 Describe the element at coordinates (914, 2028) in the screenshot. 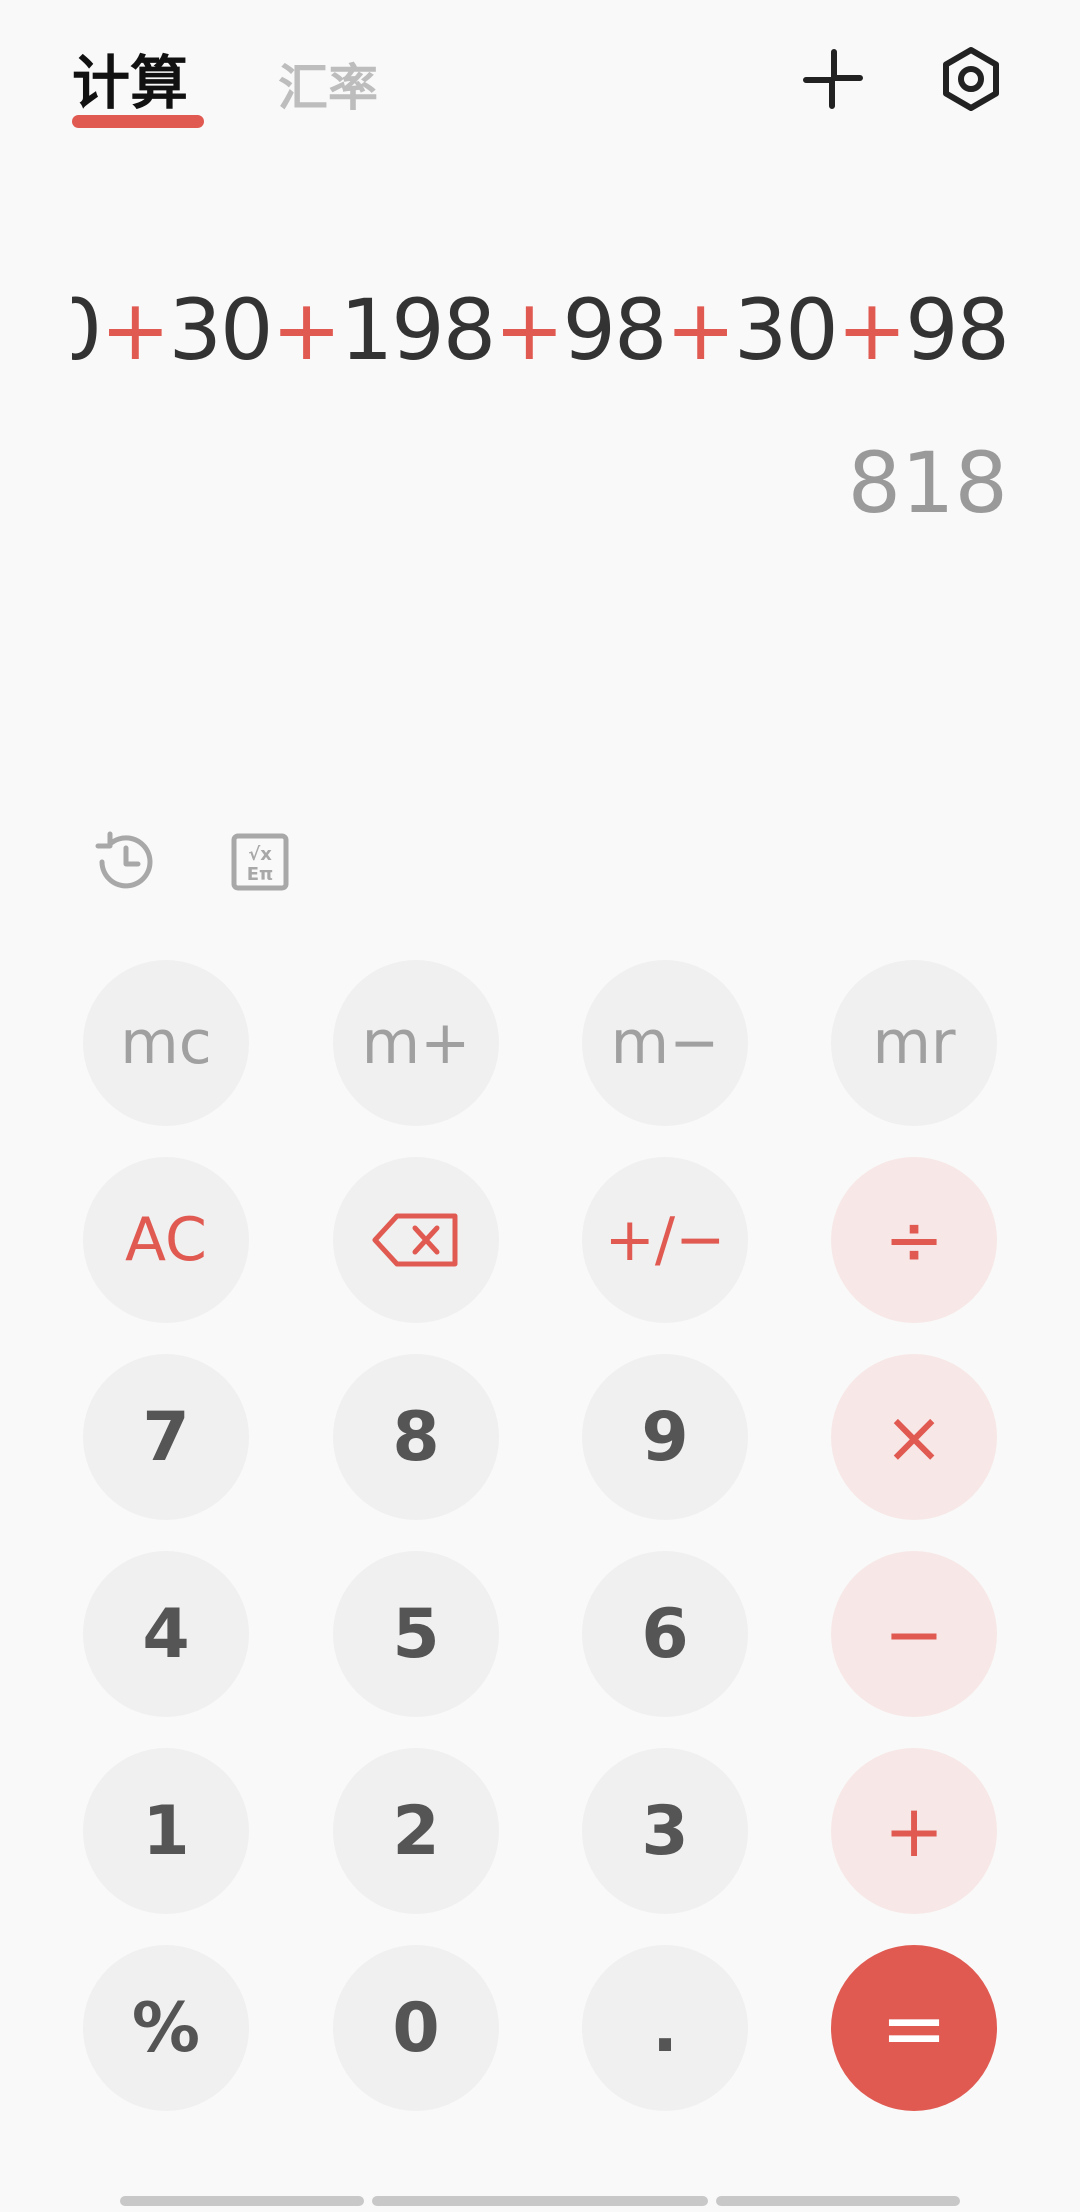

I see `equals-button: =` at that location.